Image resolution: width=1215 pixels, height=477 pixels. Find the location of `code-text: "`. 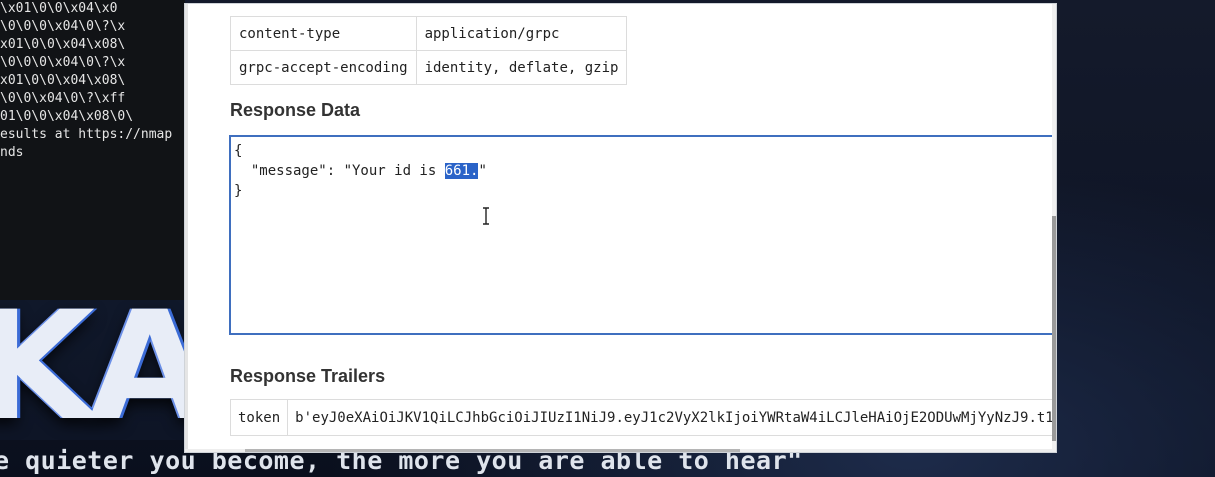

code-text: " is located at coordinates (482, 171).